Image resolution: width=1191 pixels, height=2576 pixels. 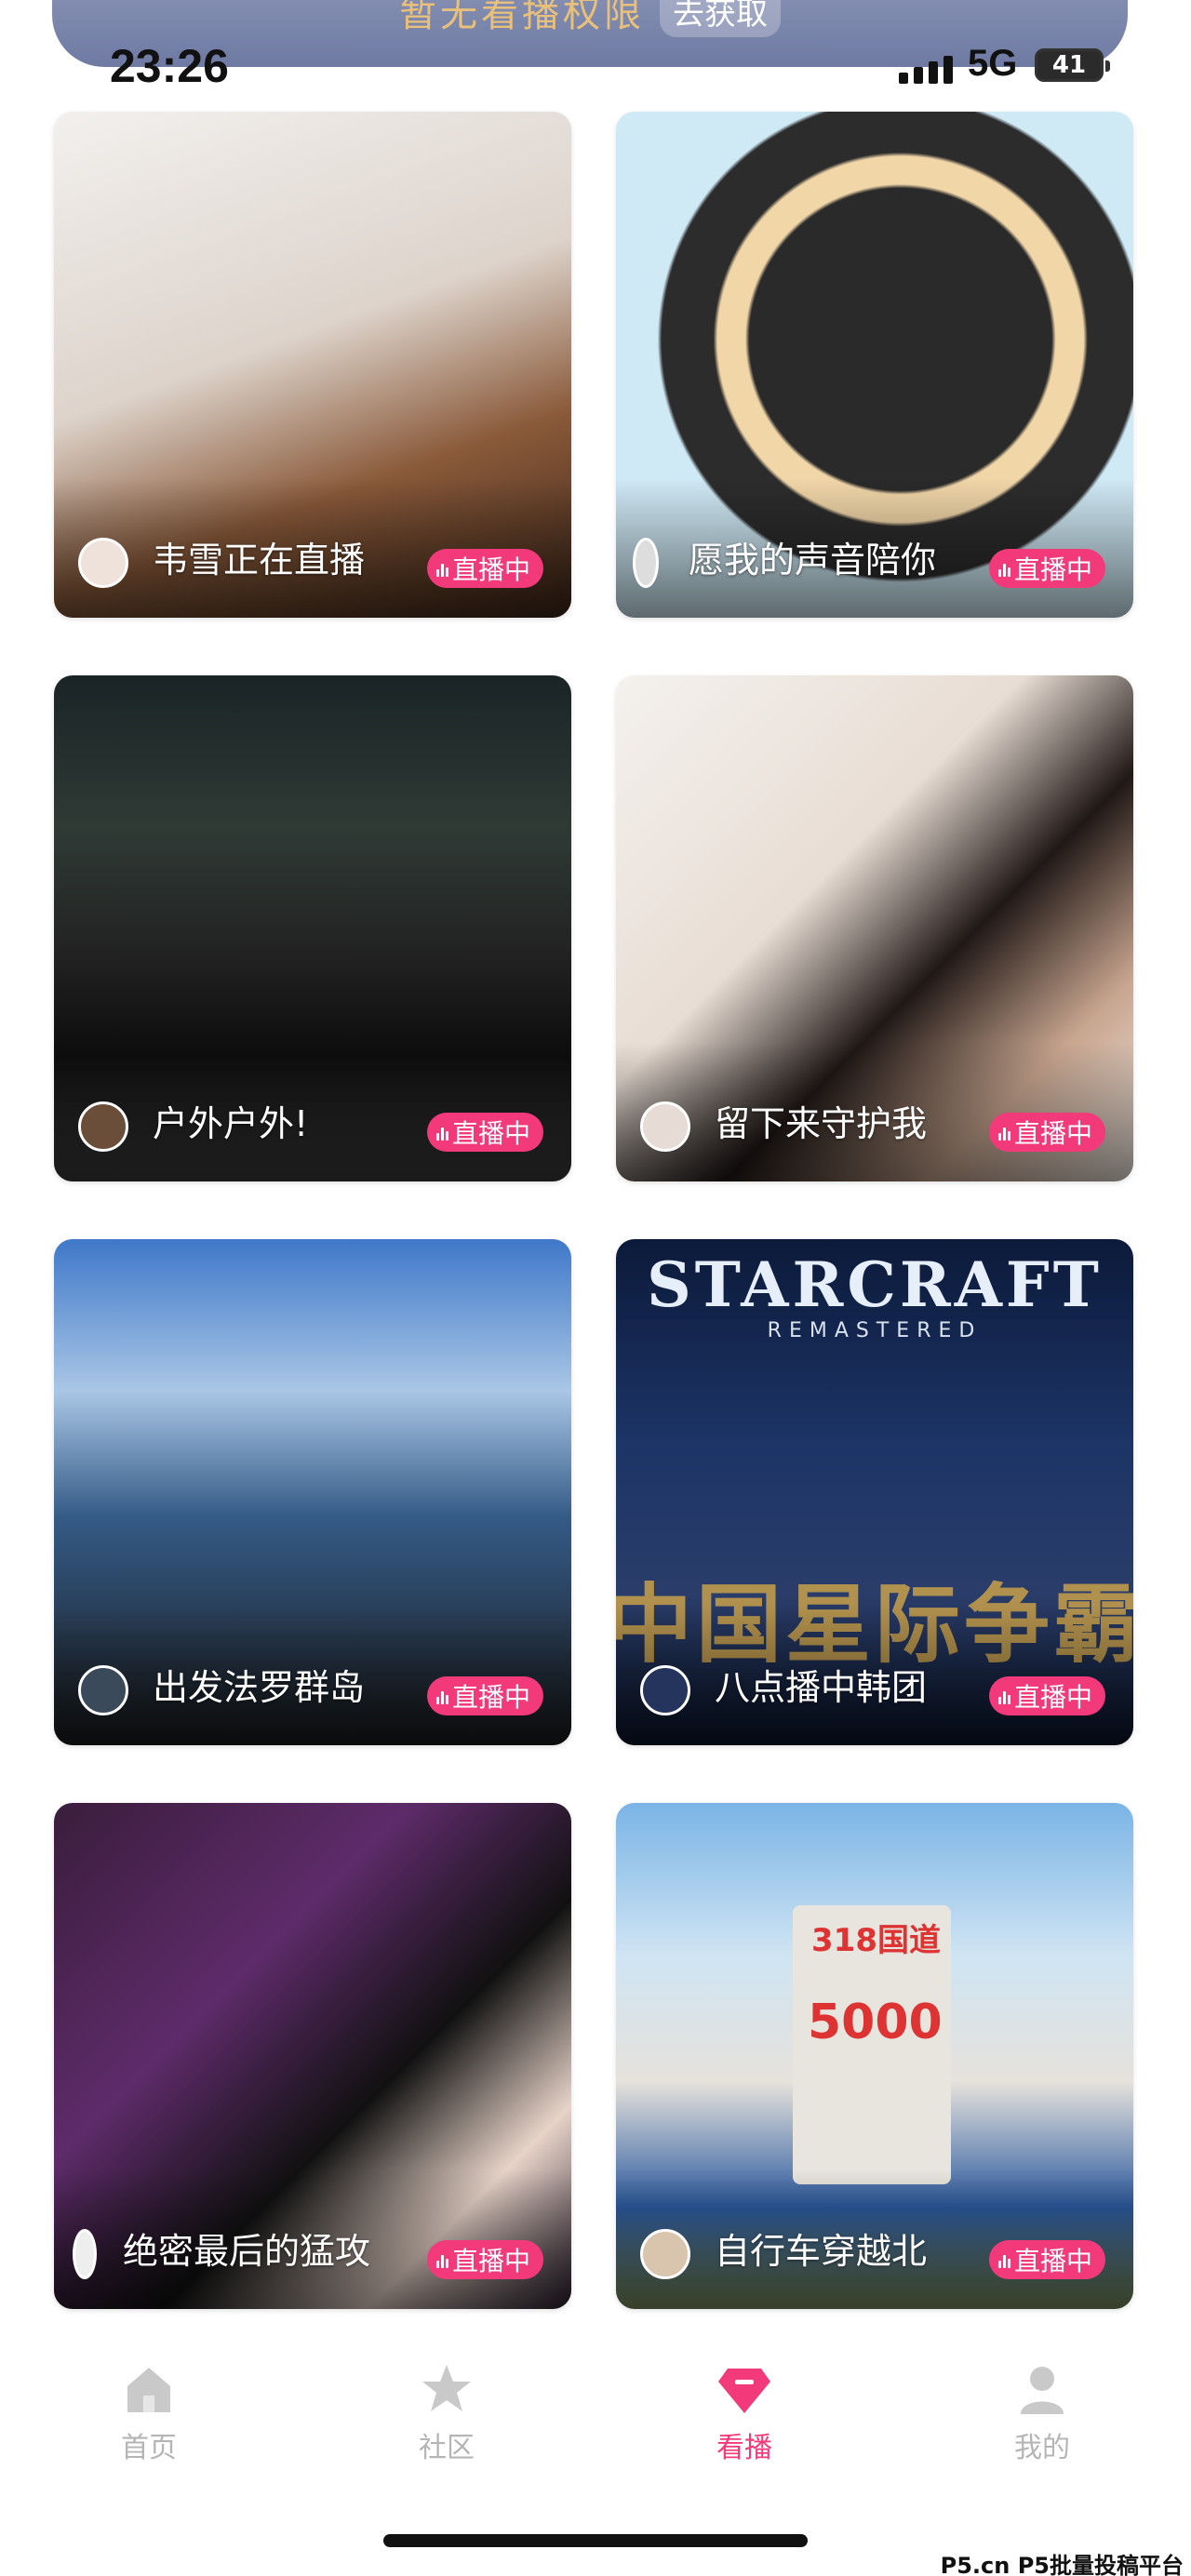 I want to click on bottom-tab-bar: 首页 社区 看播 我的, so click(x=595, y=2409).